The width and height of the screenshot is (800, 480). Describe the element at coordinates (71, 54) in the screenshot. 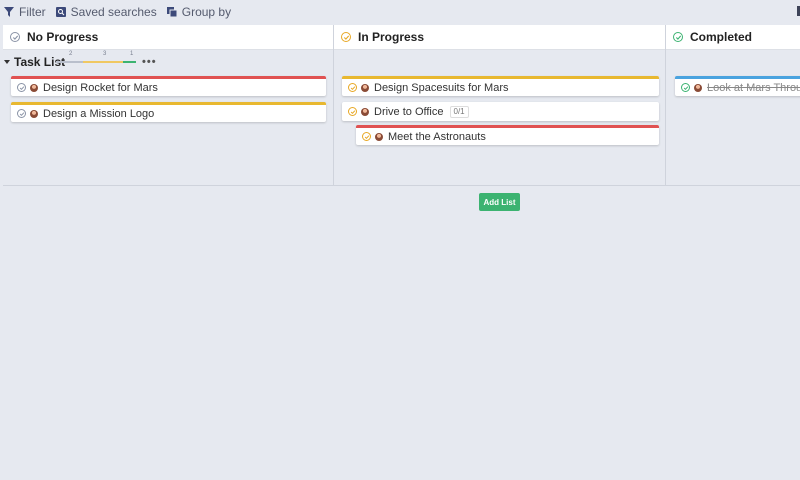

I see `progress-count-no-progress: 2` at that location.